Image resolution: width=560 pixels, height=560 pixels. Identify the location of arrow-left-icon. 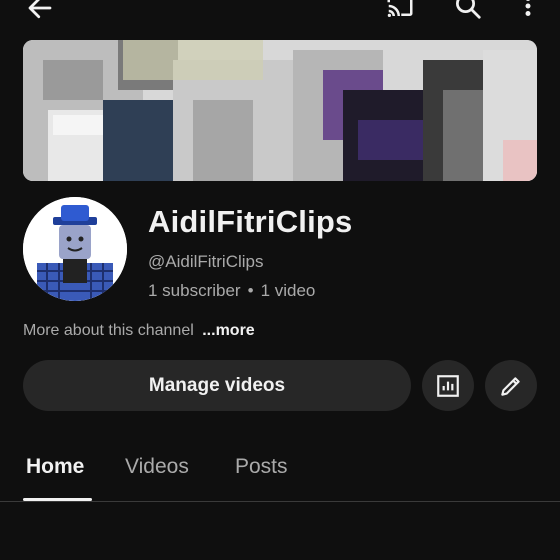
(40, 9).